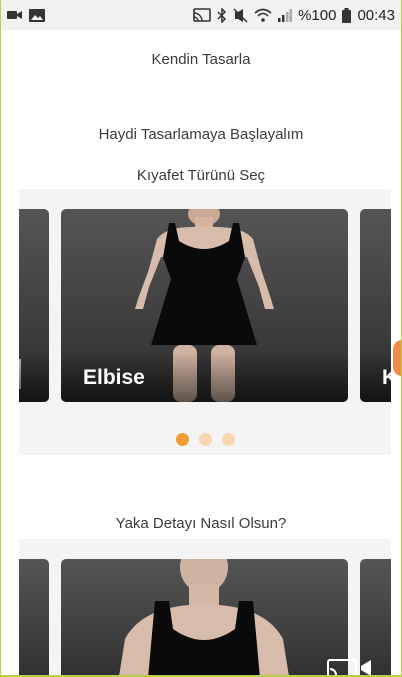 This screenshot has height=677, width=402. Describe the element at coordinates (294, 15) in the screenshot. I see `status-bar-right: %100 00:43` at that location.